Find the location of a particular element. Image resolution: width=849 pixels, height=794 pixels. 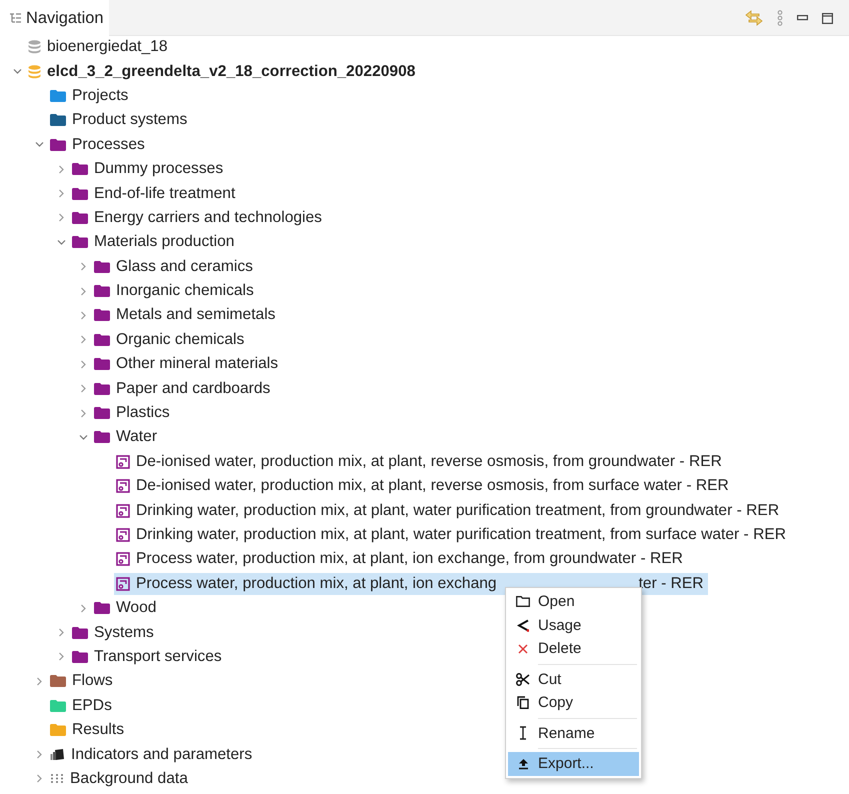

tree-item: Process water, production mix, at plant, ion exchang ter - RER is located at coordinates (411, 583).